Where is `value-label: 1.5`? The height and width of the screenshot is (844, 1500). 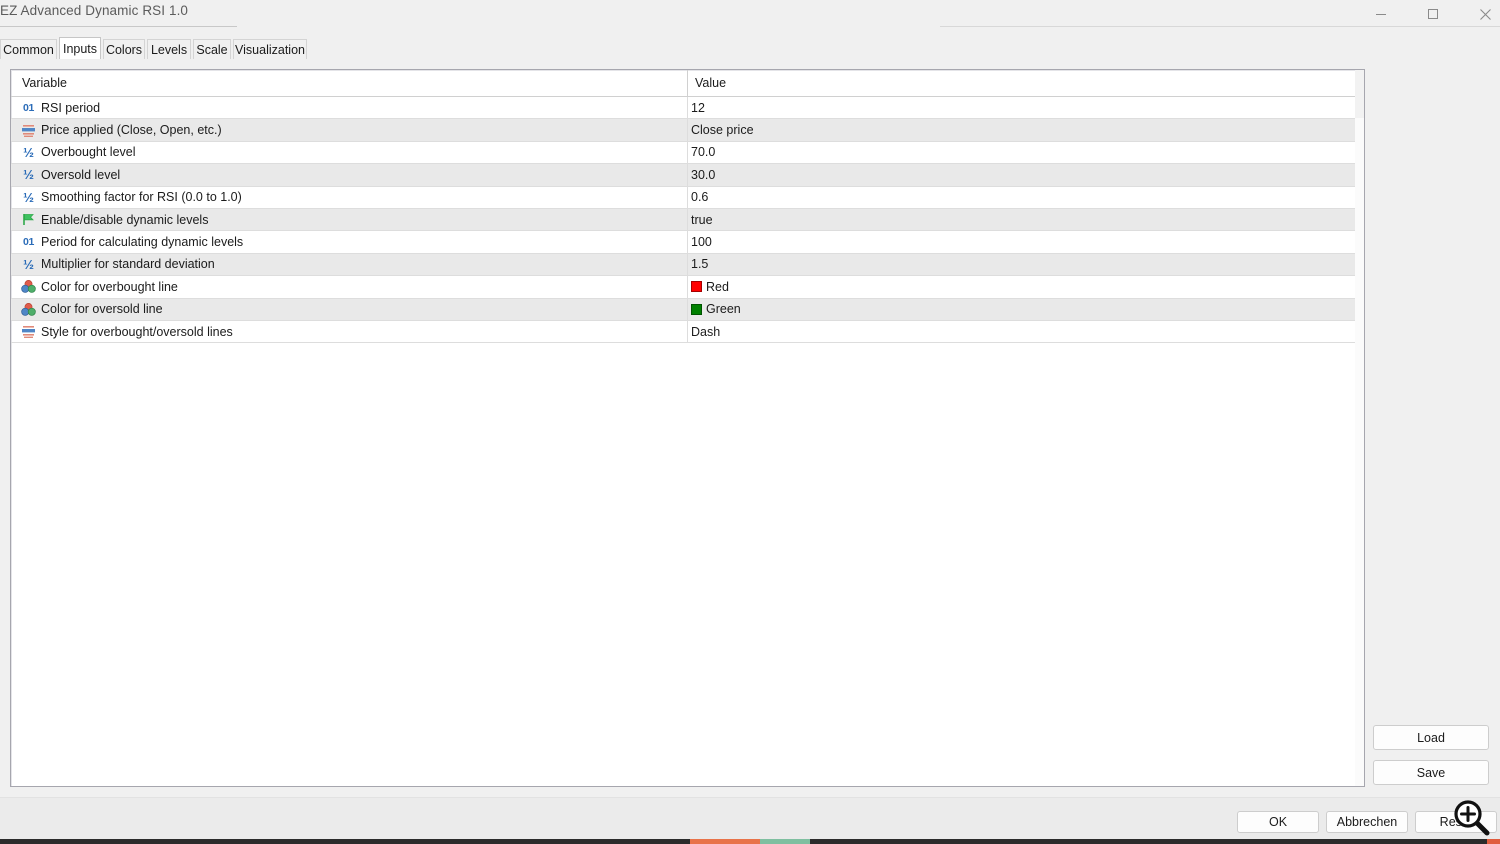
value-label: 1.5 is located at coordinates (700, 264).